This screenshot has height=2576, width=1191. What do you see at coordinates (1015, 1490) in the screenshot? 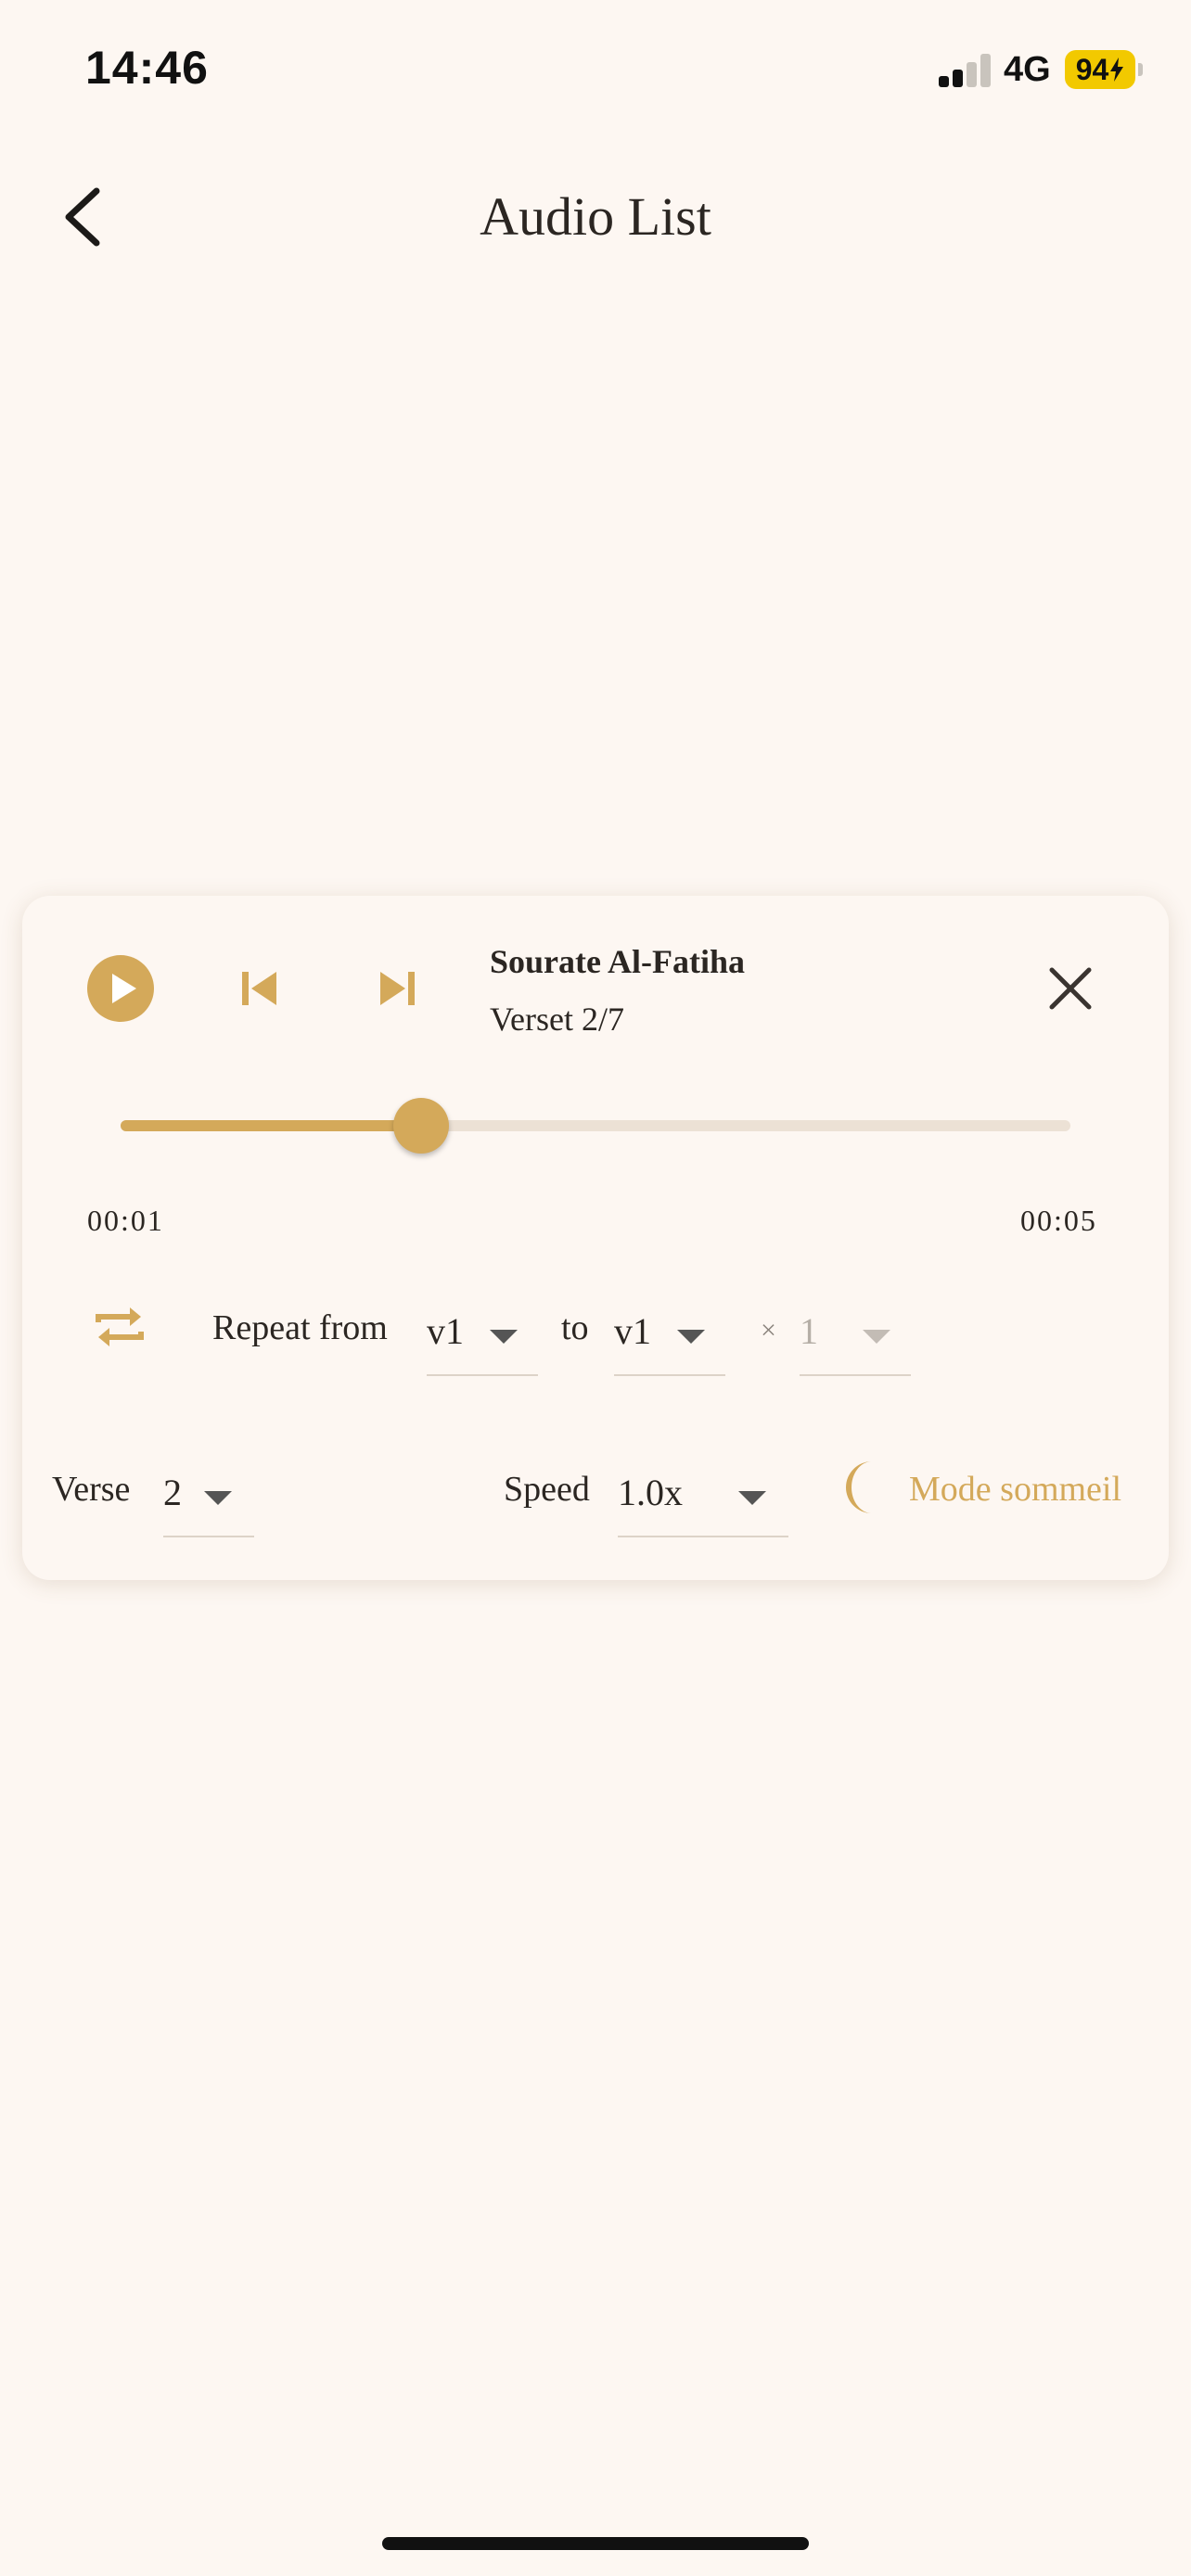
I see `sleep-mode-label: Mode sommeil` at bounding box center [1015, 1490].